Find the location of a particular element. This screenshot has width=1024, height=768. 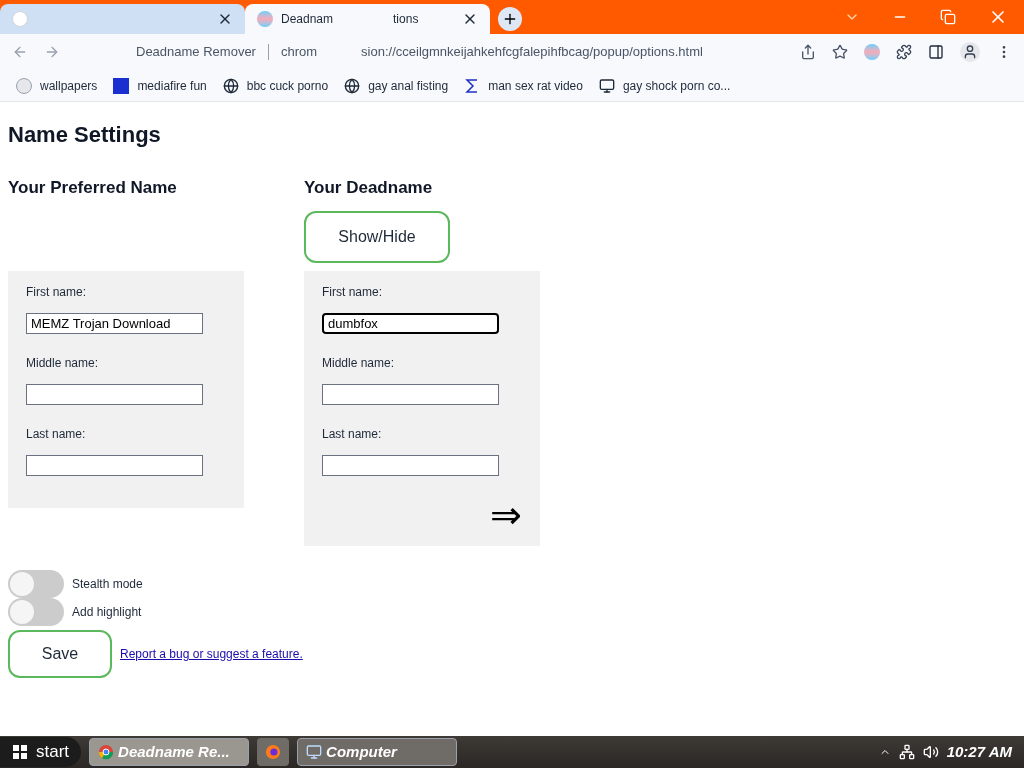

bookmark-link: mediafire fun is located at coordinates (160, 85).